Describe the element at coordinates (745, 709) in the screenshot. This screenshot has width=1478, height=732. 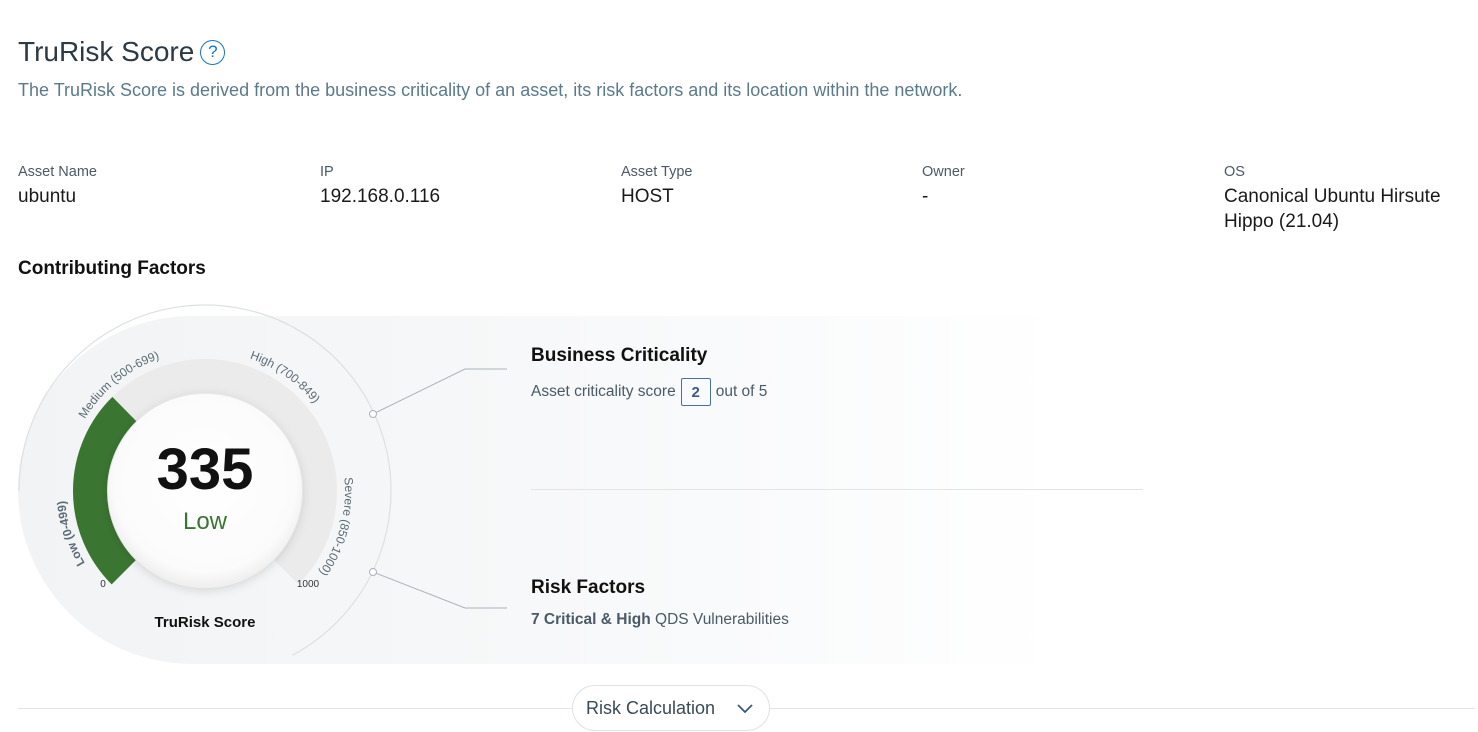
I see `chevron-down-icon` at that location.